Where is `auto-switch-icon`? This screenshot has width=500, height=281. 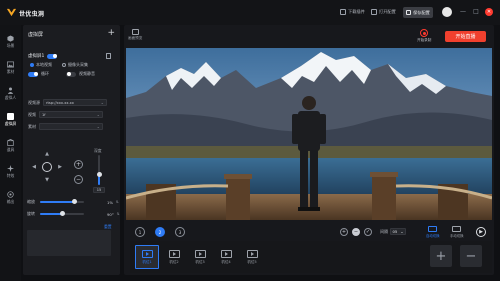 auto-switch-icon is located at coordinates (433, 229).